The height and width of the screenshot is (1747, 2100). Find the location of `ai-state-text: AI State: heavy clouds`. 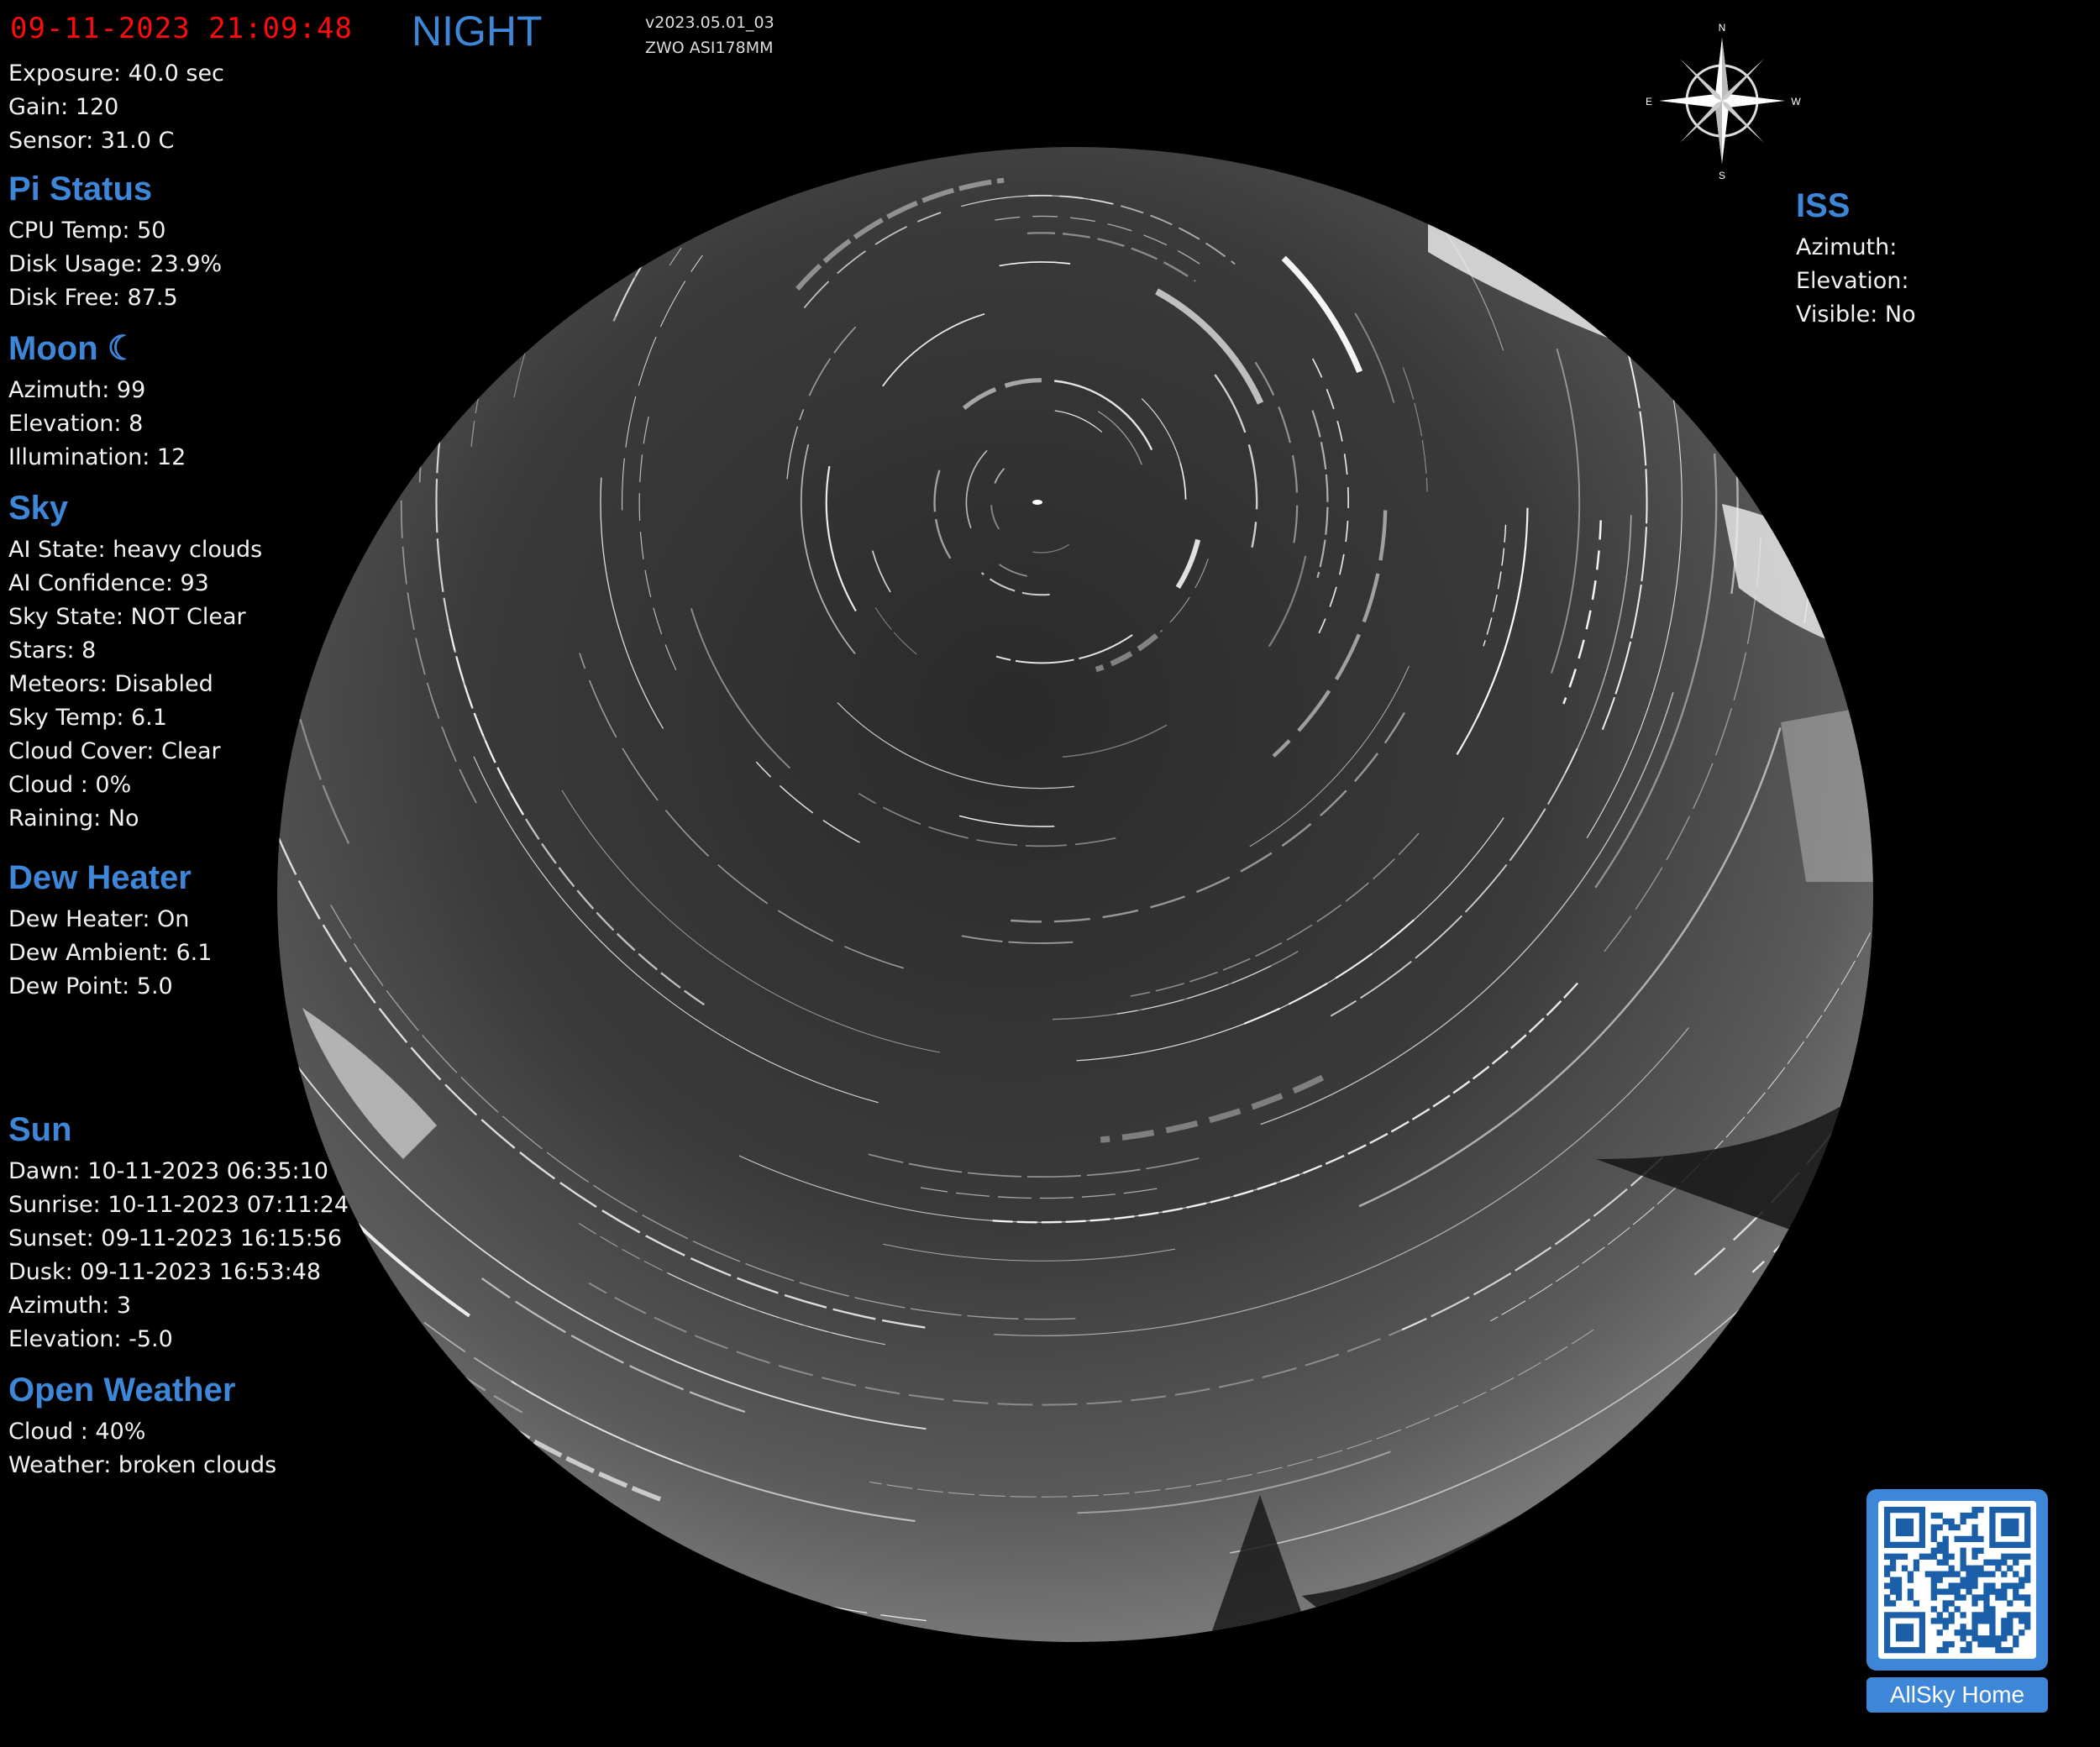

ai-state-text: AI State: heavy clouds is located at coordinates (135, 550).